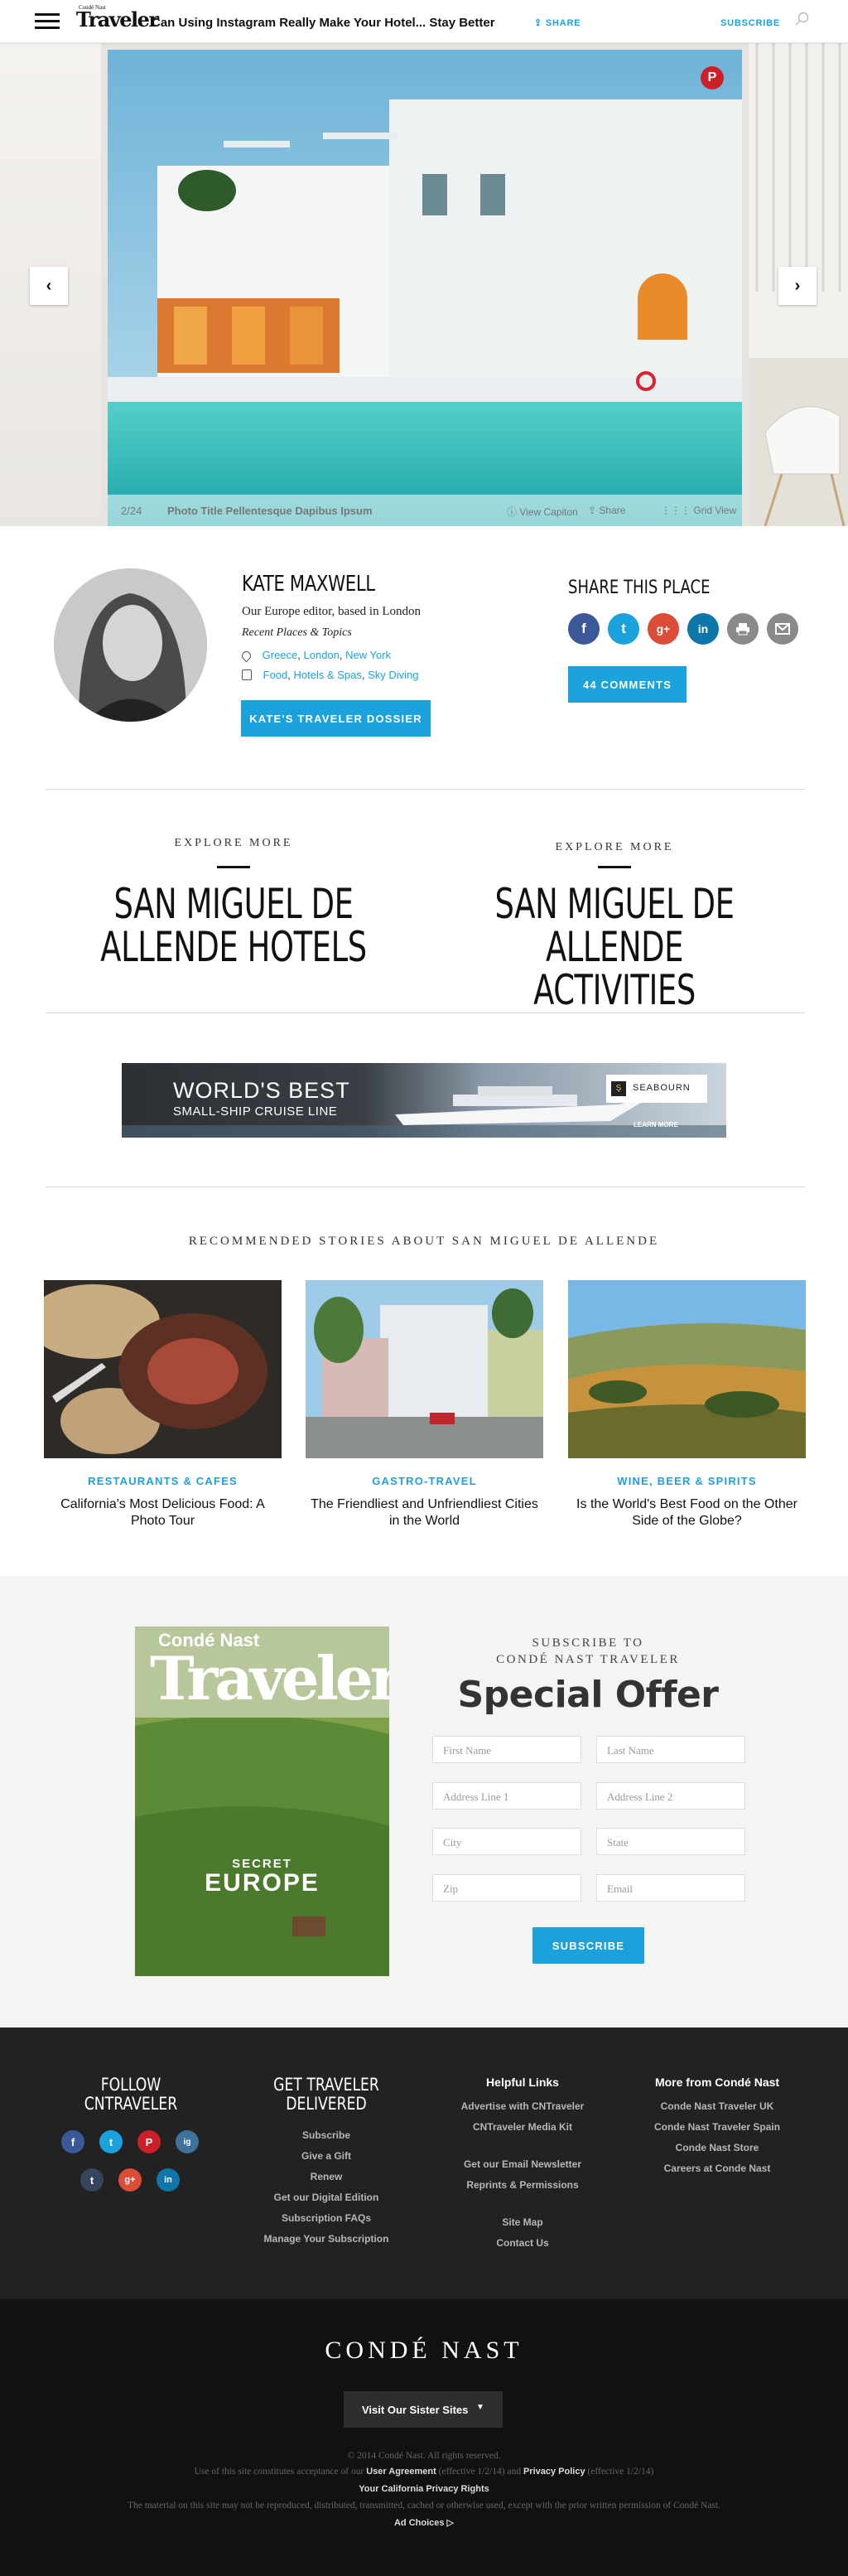 This screenshot has width=848, height=2576. I want to click on share-heading: SHARE THIS PLACE, so click(639, 588).